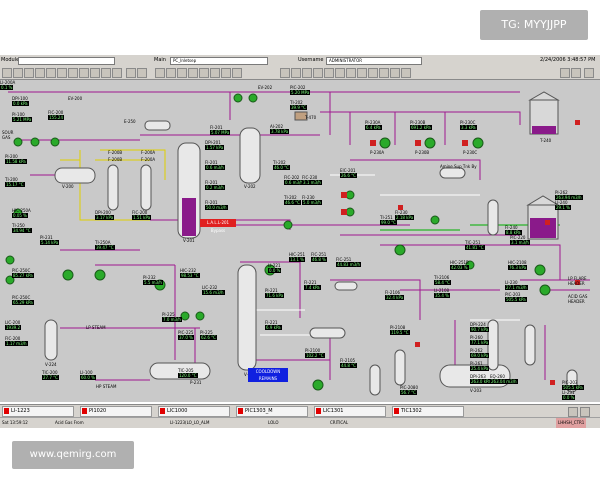 The height and width of the screenshot is (480, 600). I want to click on tool-icon, so click(285, 73).